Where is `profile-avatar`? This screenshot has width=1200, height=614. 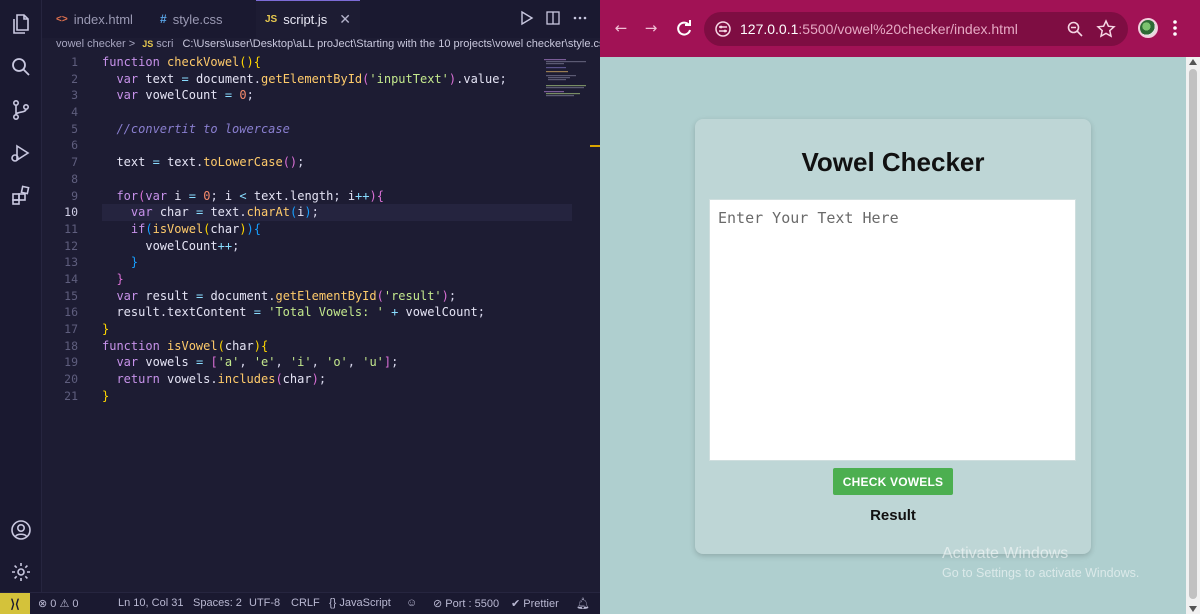
profile-avatar is located at coordinates (1148, 28).